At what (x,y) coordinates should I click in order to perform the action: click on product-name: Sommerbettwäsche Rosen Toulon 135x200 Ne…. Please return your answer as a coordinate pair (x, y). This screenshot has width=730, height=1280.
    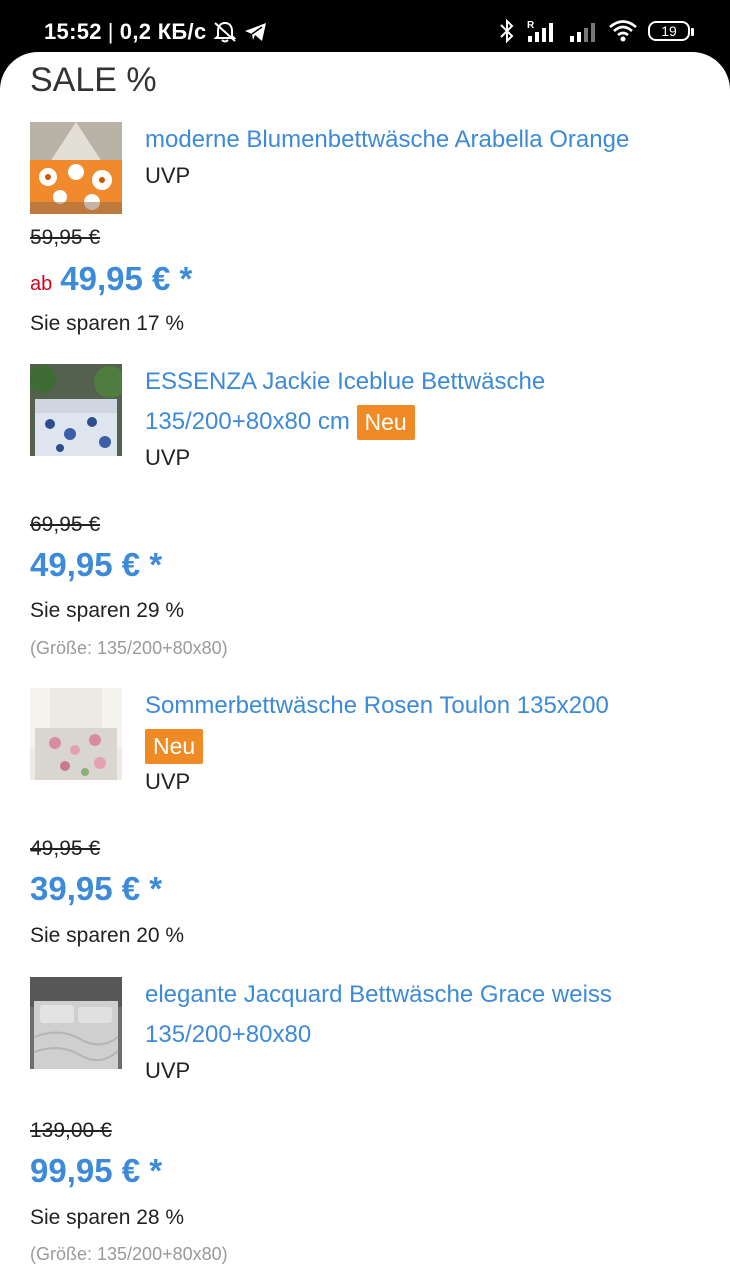
    Looking at the image, I should click on (425, 726).